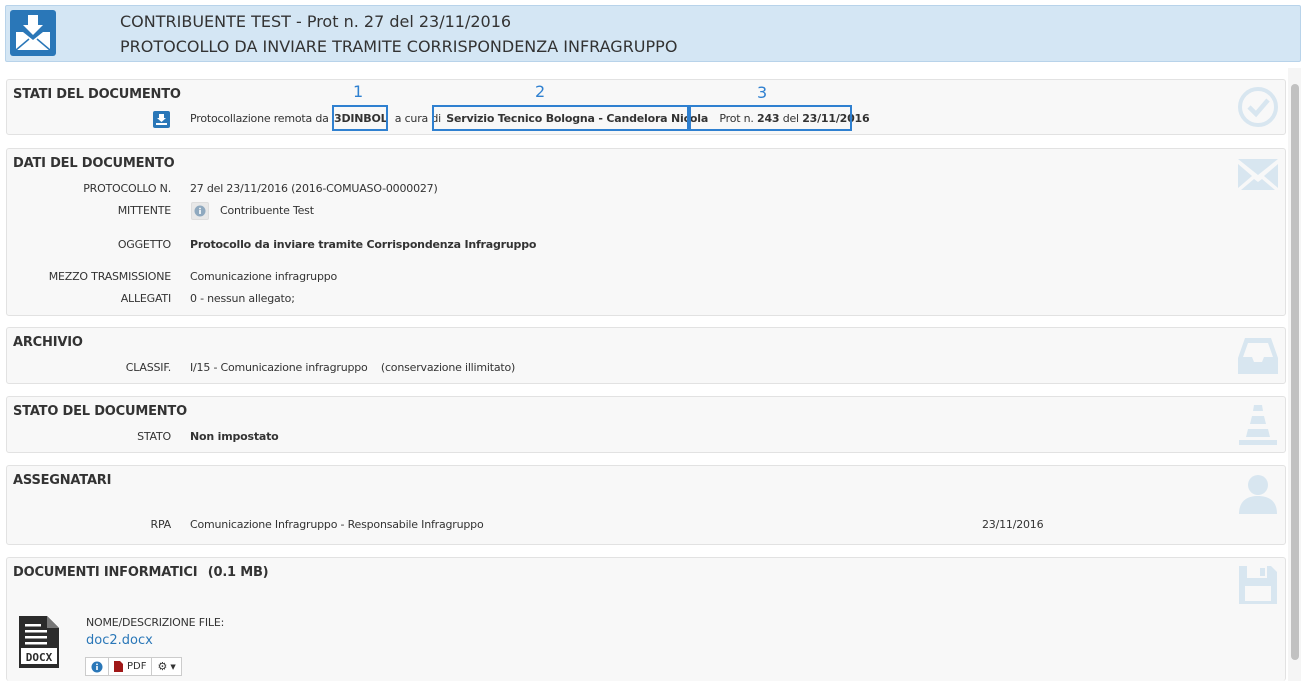  Describe the element at coordinates (314, 188) in the screenshot. I see `protocollo-value: 27 del 23/11/2016 (2016-COMUASO-0000027)` at that location.